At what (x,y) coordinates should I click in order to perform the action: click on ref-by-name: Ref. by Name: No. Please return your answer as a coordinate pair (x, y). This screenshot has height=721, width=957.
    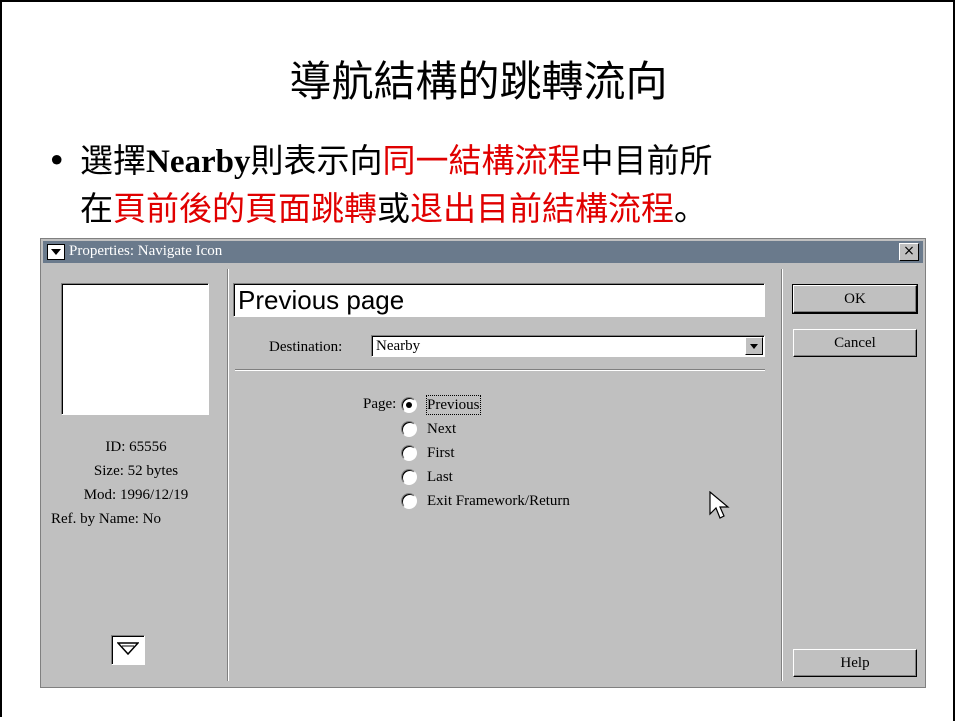
    Looking at the image, I should click on (106, 519).